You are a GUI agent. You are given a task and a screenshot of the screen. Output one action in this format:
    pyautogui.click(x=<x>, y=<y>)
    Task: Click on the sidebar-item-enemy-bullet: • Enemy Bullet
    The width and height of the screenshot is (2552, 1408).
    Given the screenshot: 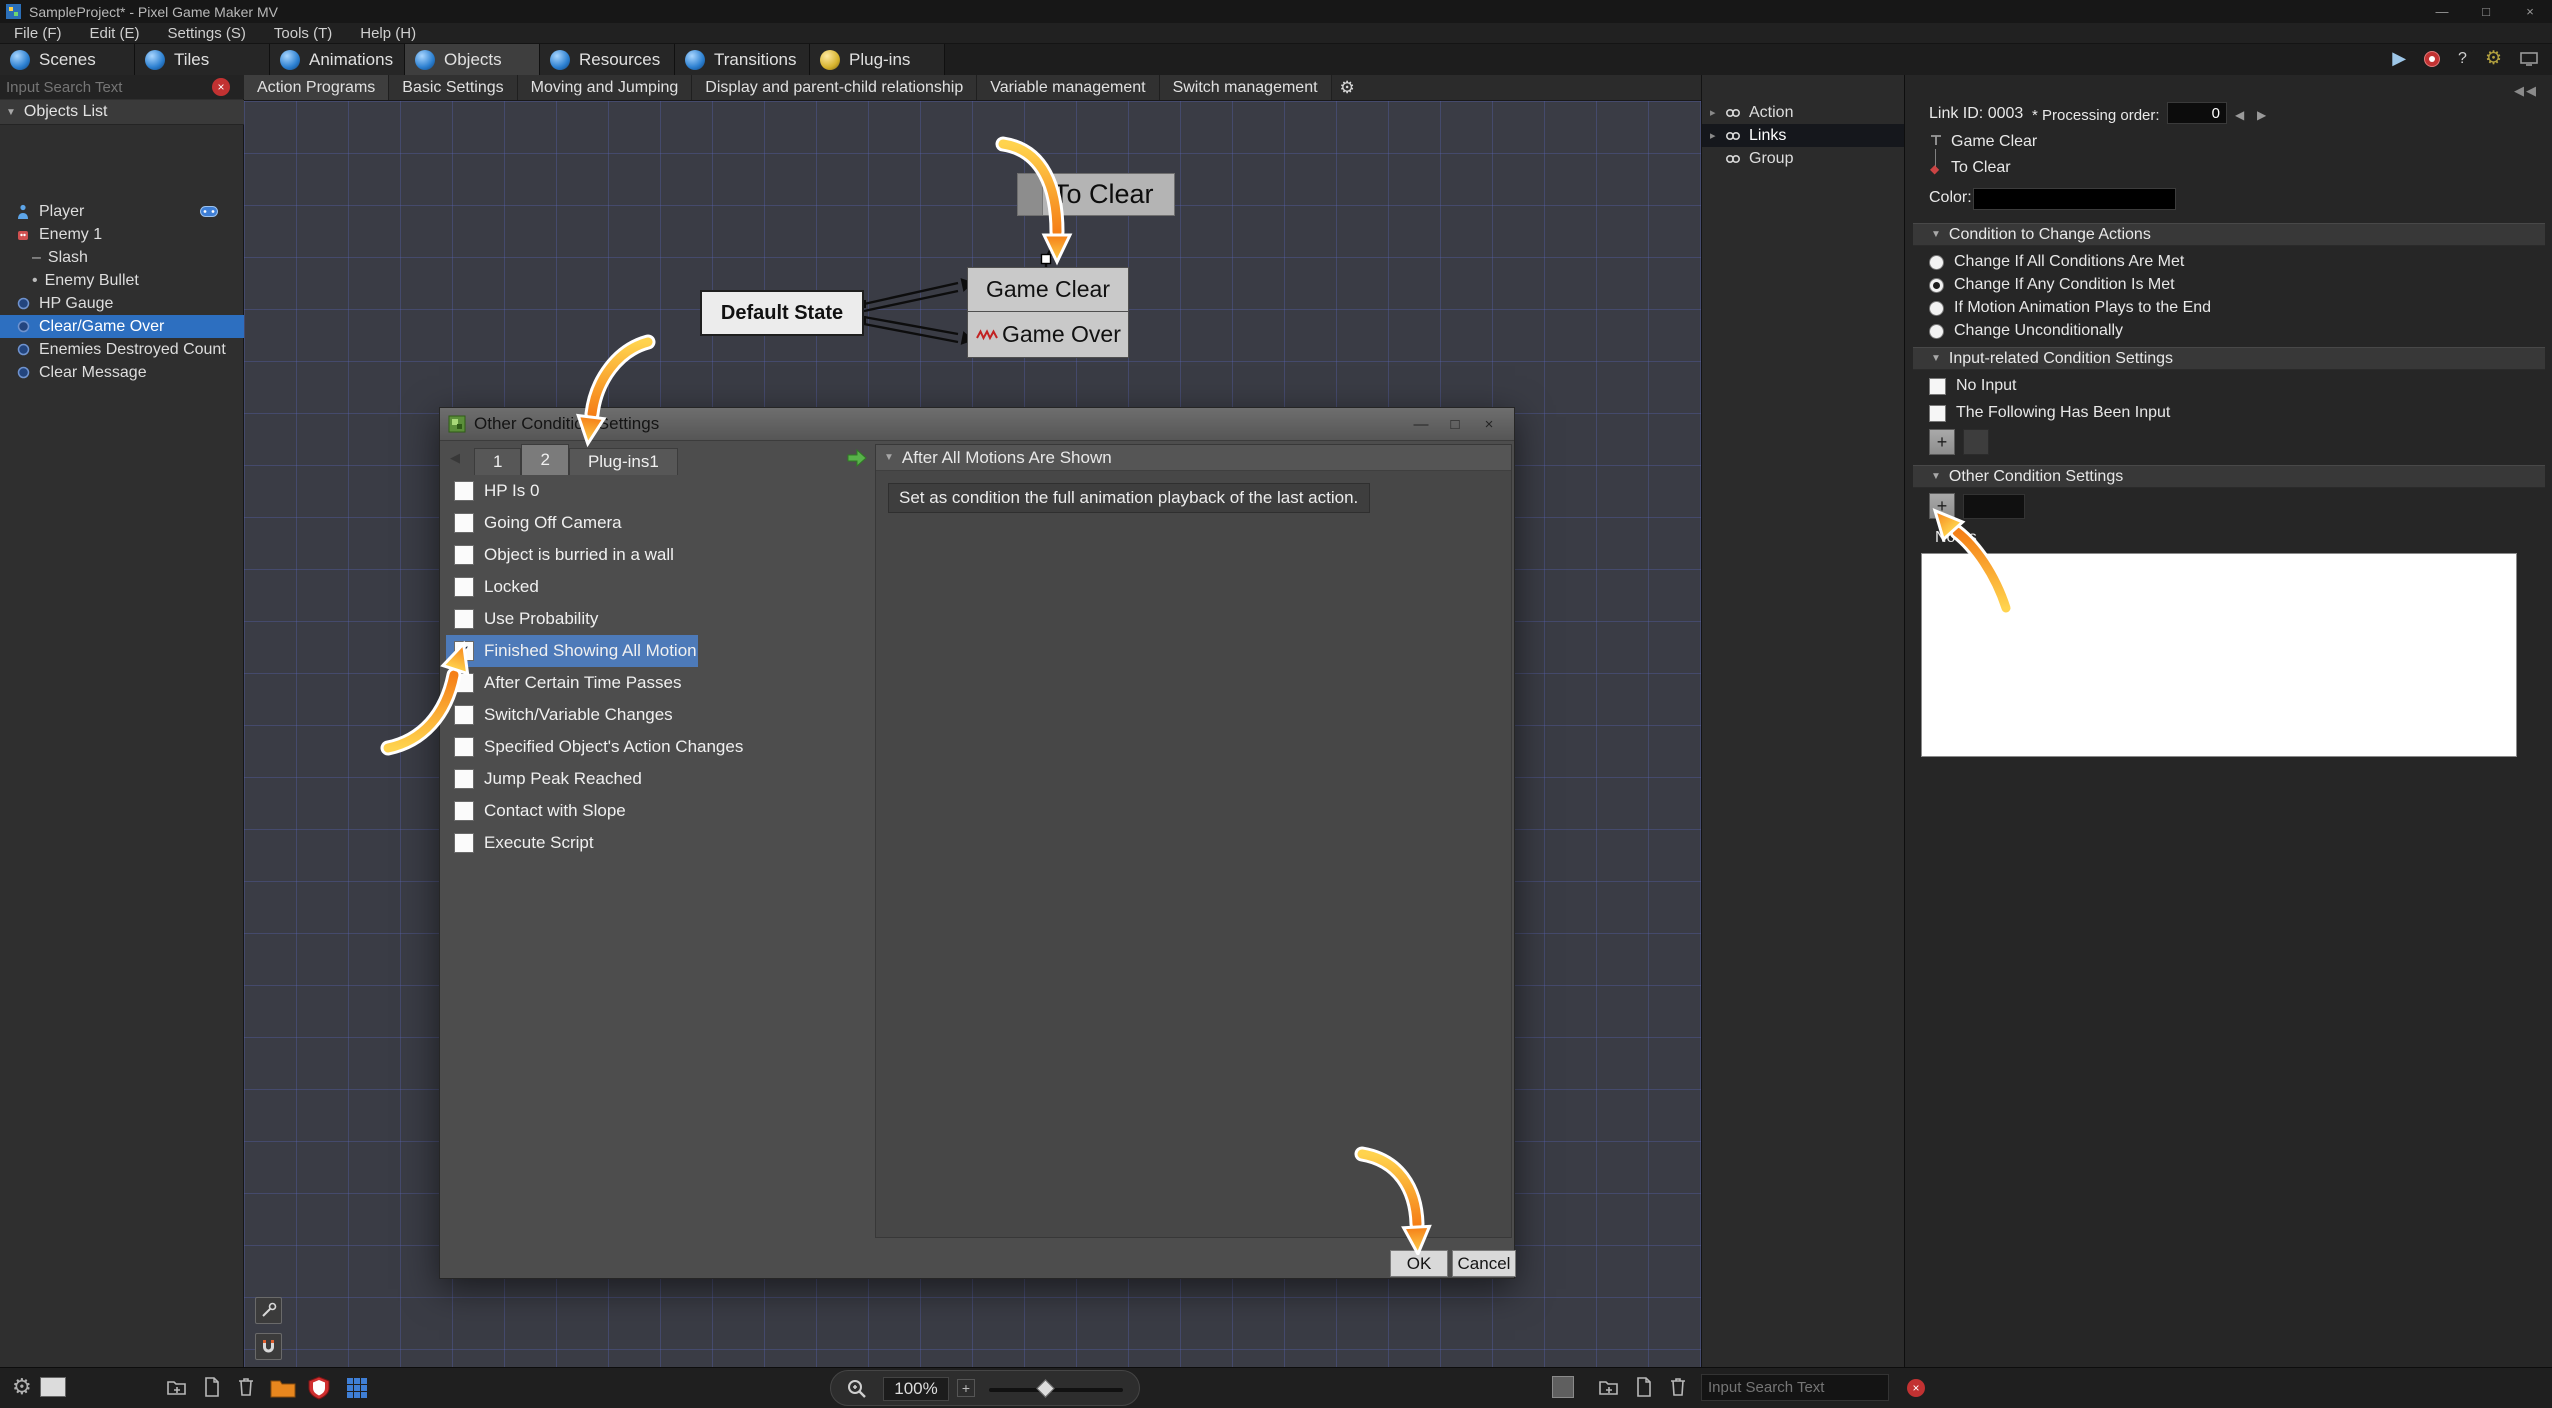 What is the action you would take?
    pyautogui.click(x=122, y=280)
    